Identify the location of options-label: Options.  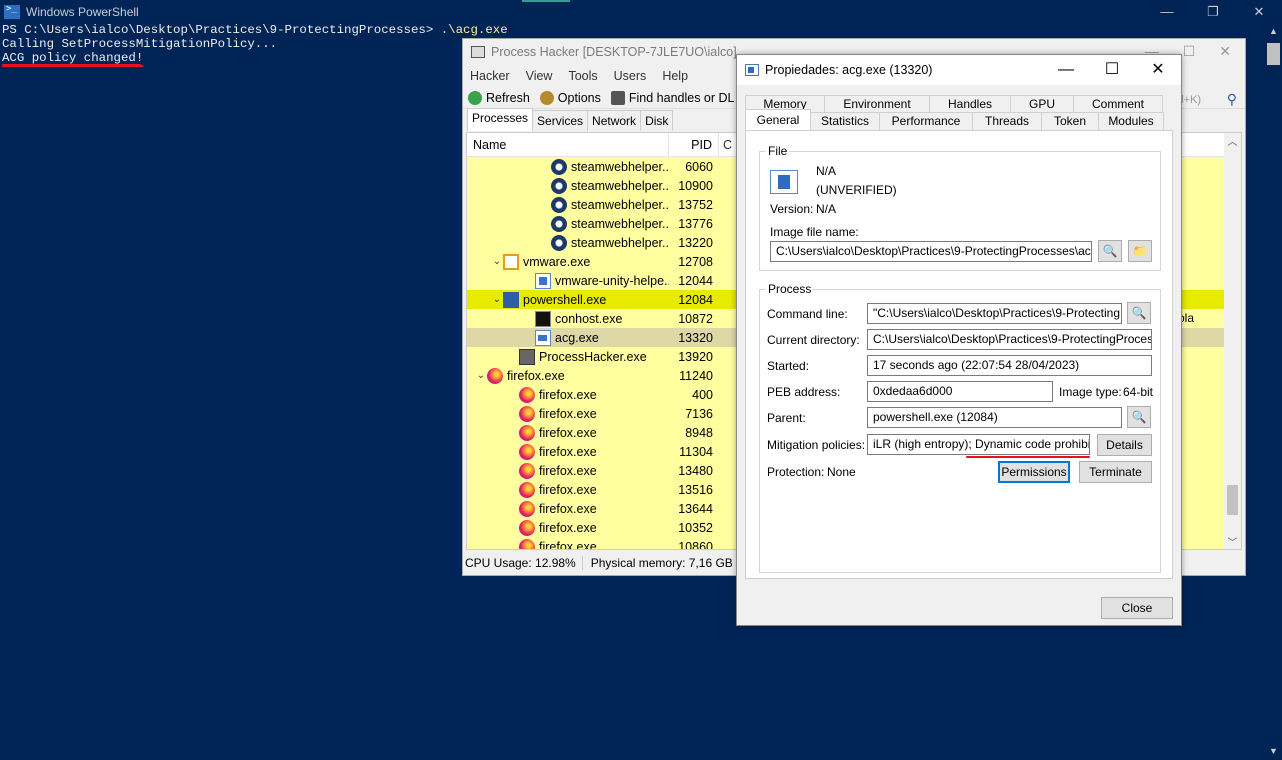
(579, 97).